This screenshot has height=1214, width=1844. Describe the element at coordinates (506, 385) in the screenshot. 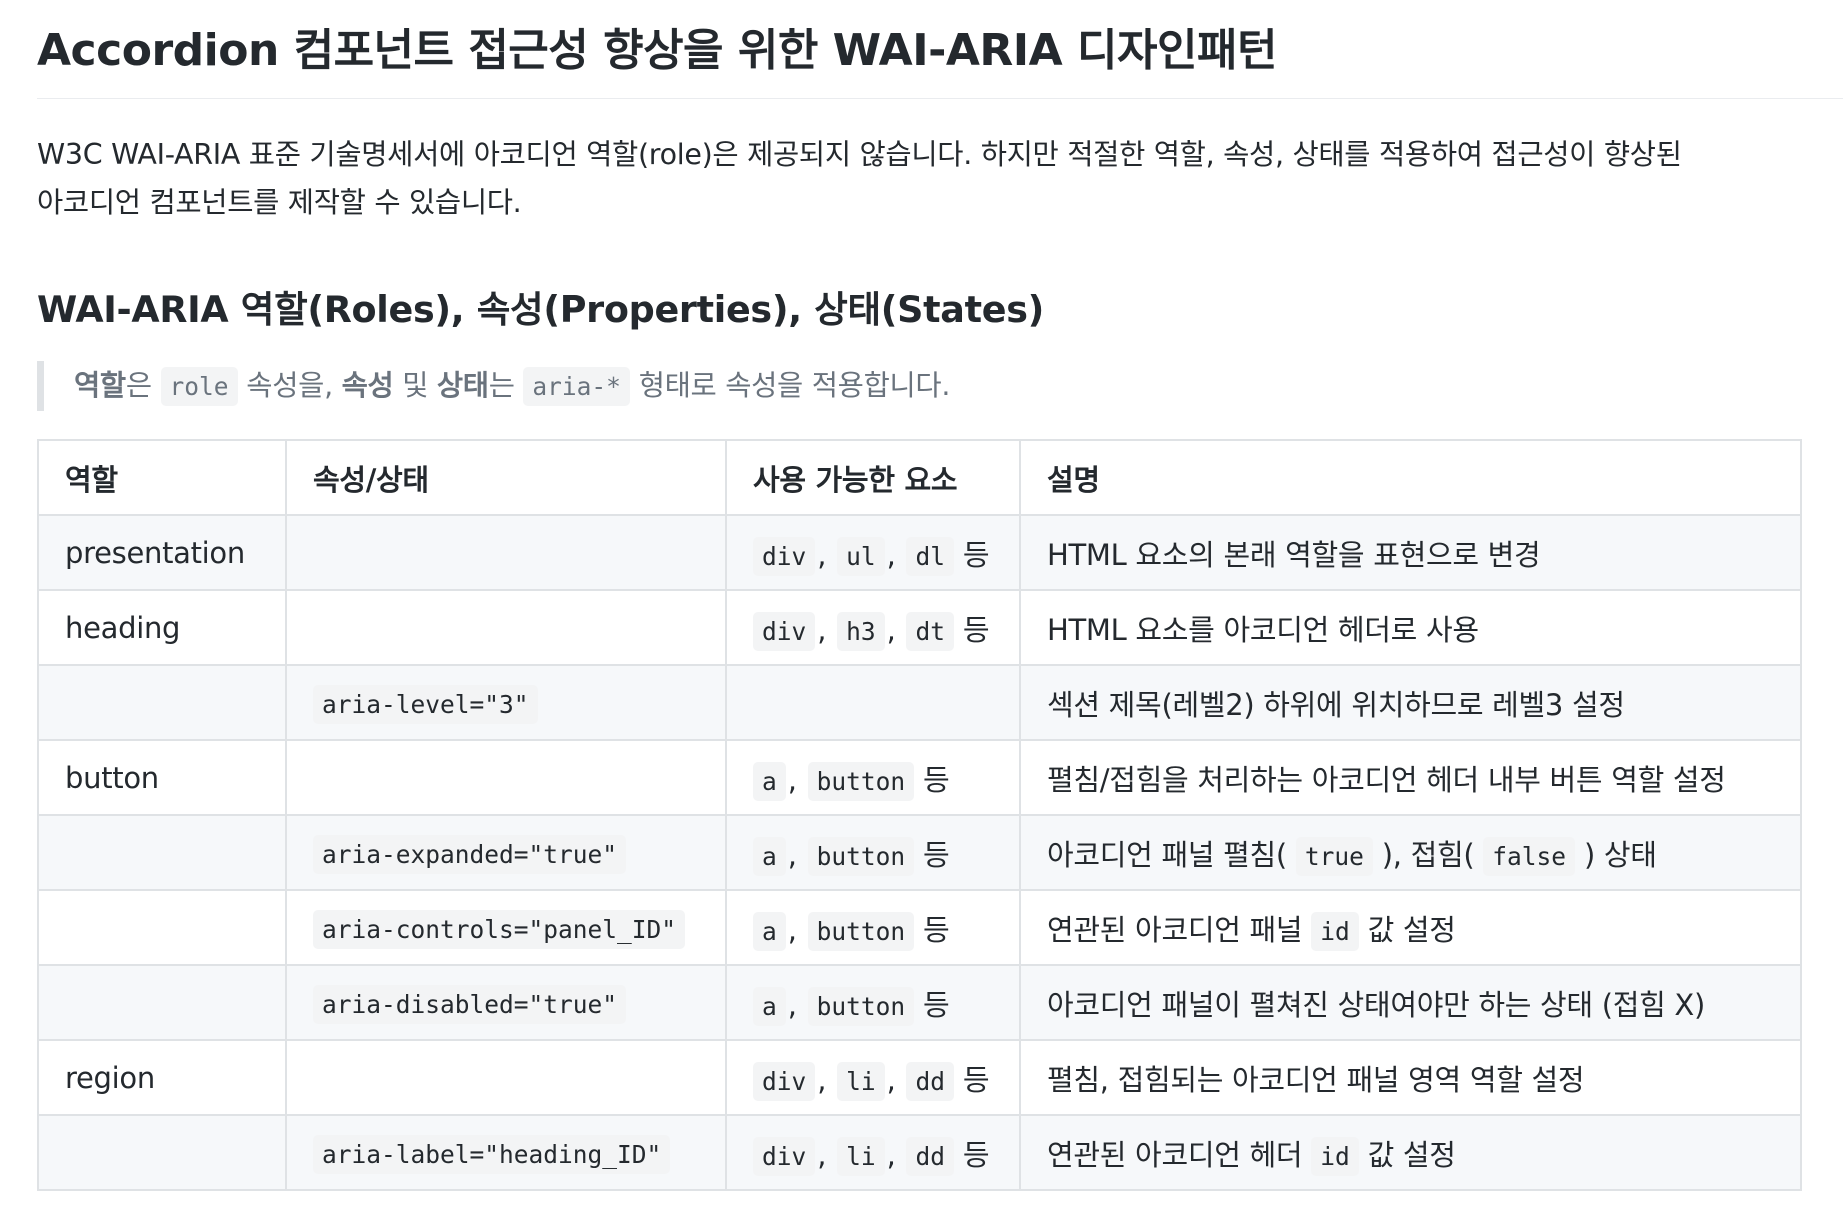

I see `note-text: 는` at that location.